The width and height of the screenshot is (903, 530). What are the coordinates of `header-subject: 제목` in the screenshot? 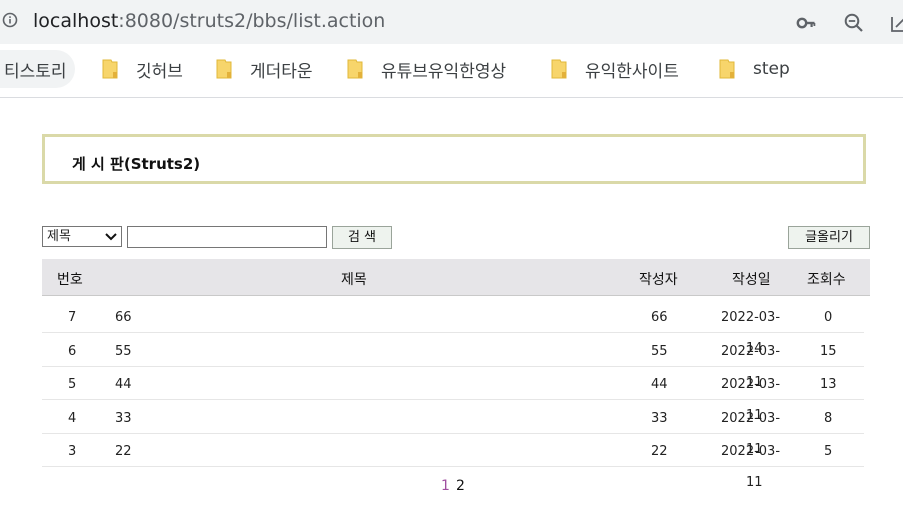 It's located at (354, 280).